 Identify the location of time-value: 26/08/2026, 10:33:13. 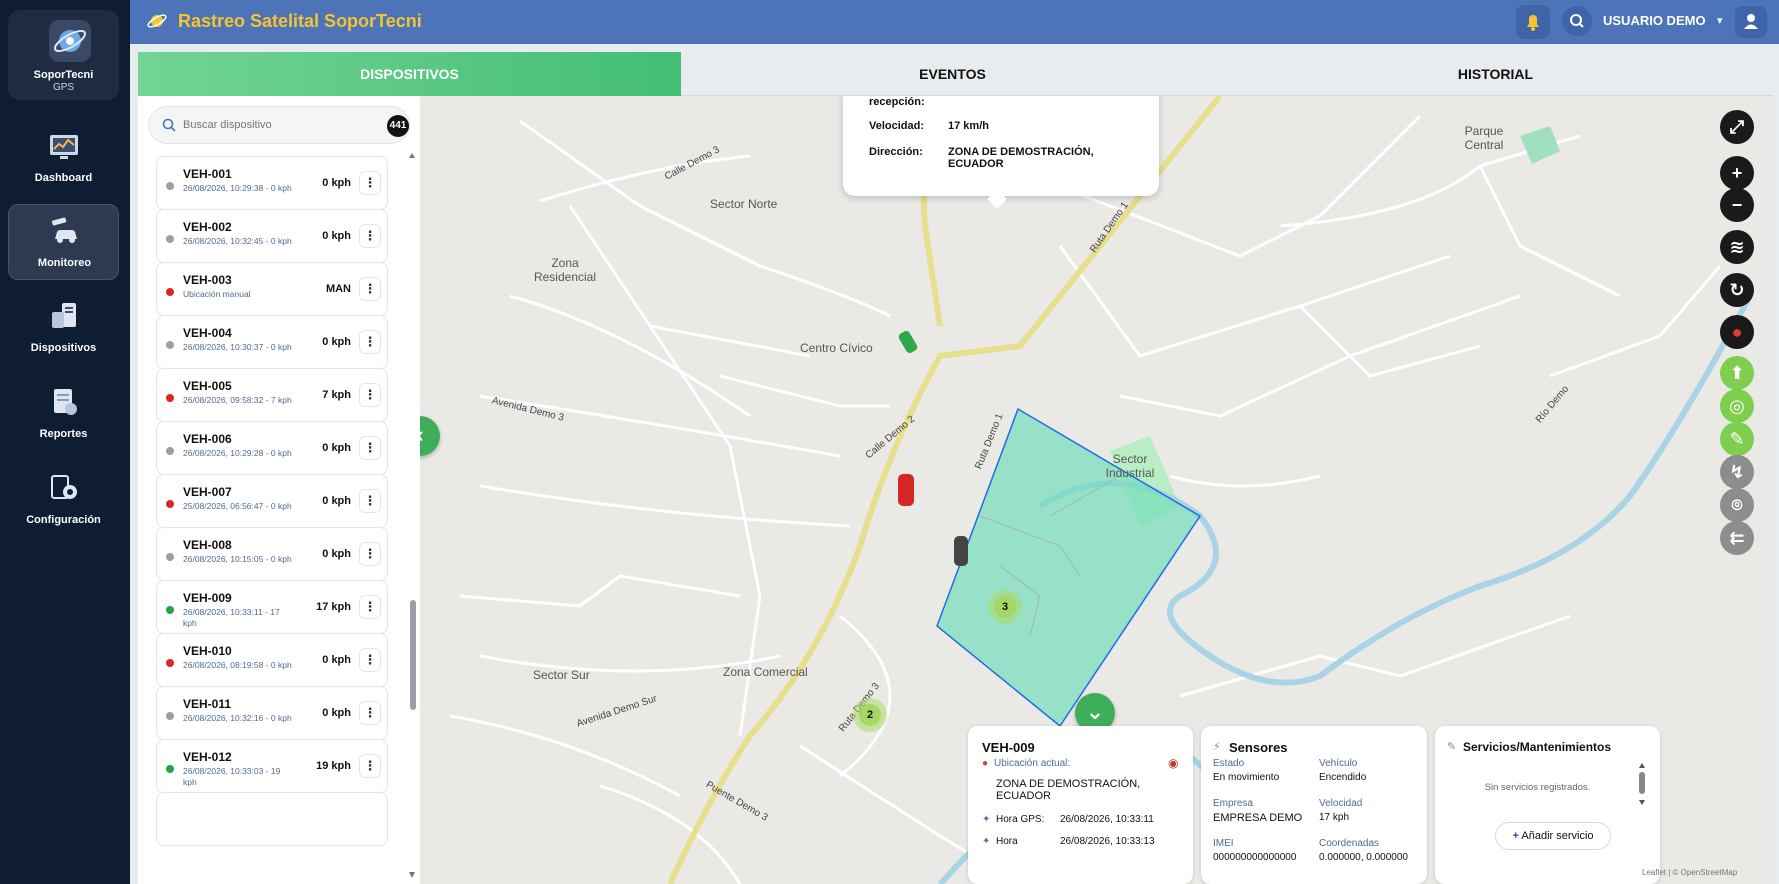
(1107, 841).